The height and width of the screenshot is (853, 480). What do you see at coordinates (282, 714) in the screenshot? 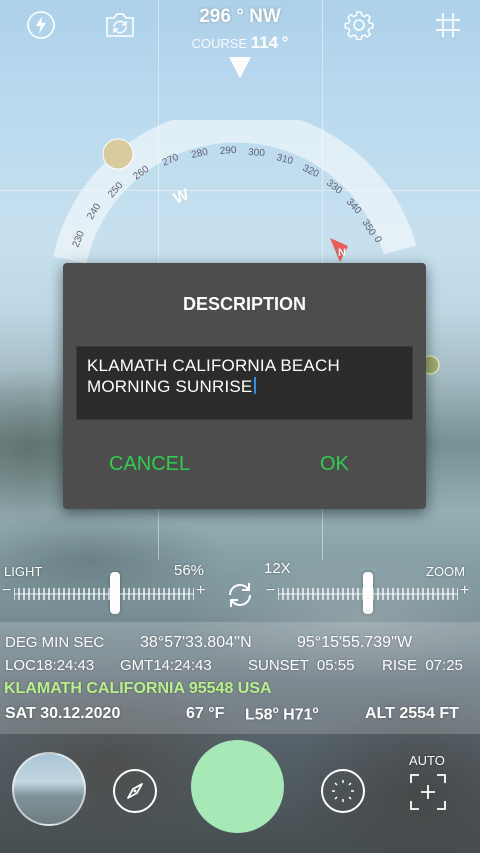
I see `temperature-range: L58o H71o` at bounding box center [282, 714].